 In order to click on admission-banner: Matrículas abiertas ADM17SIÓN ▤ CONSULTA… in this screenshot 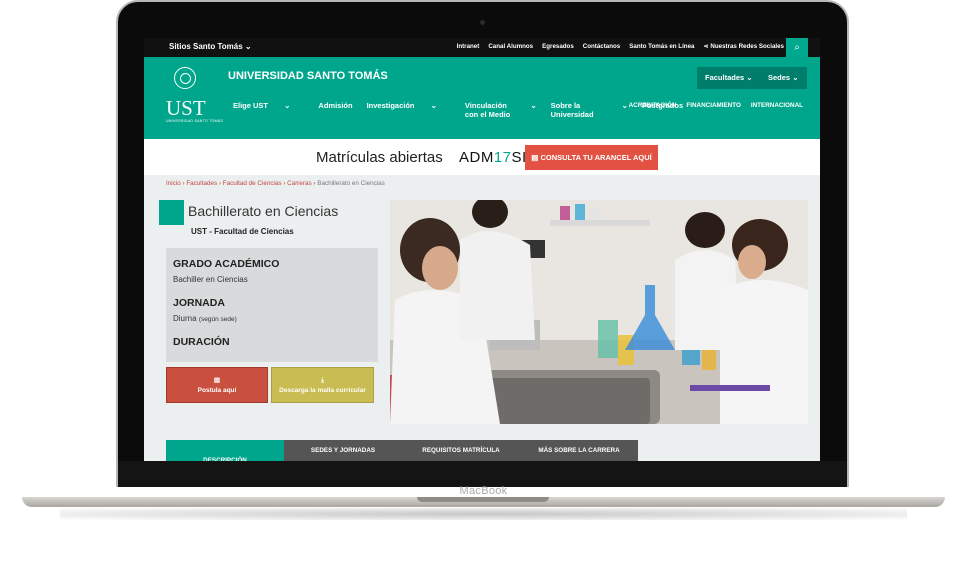, I will do `click(482, 157)`.